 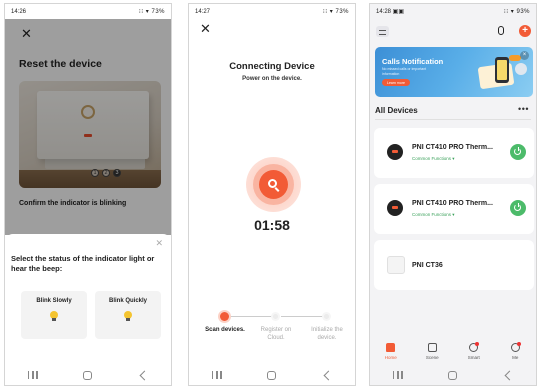 I want to click on page-subtitle: Power on the device., so click(x=272, y=79).